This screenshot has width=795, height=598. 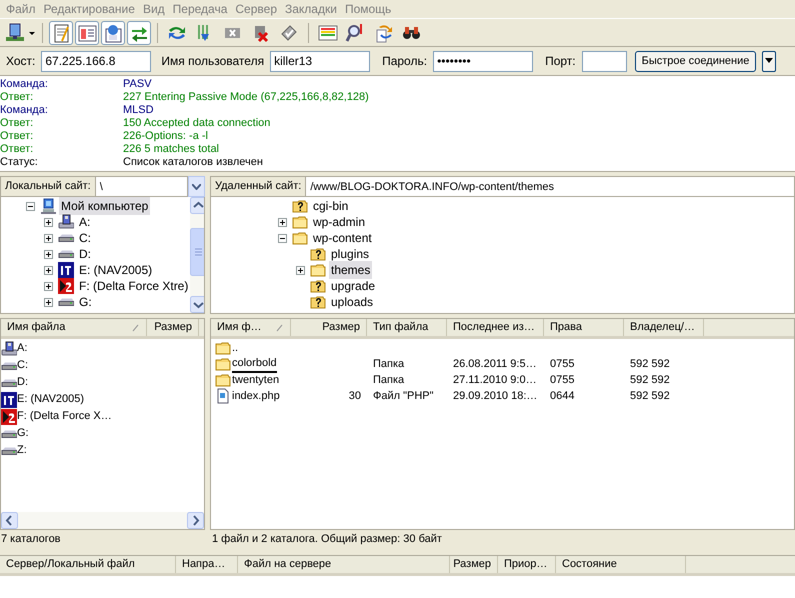 What do you see at coordinates (22, 348) in the screenshot?
I see `file-name: A:` at bounding box center [22, 348].